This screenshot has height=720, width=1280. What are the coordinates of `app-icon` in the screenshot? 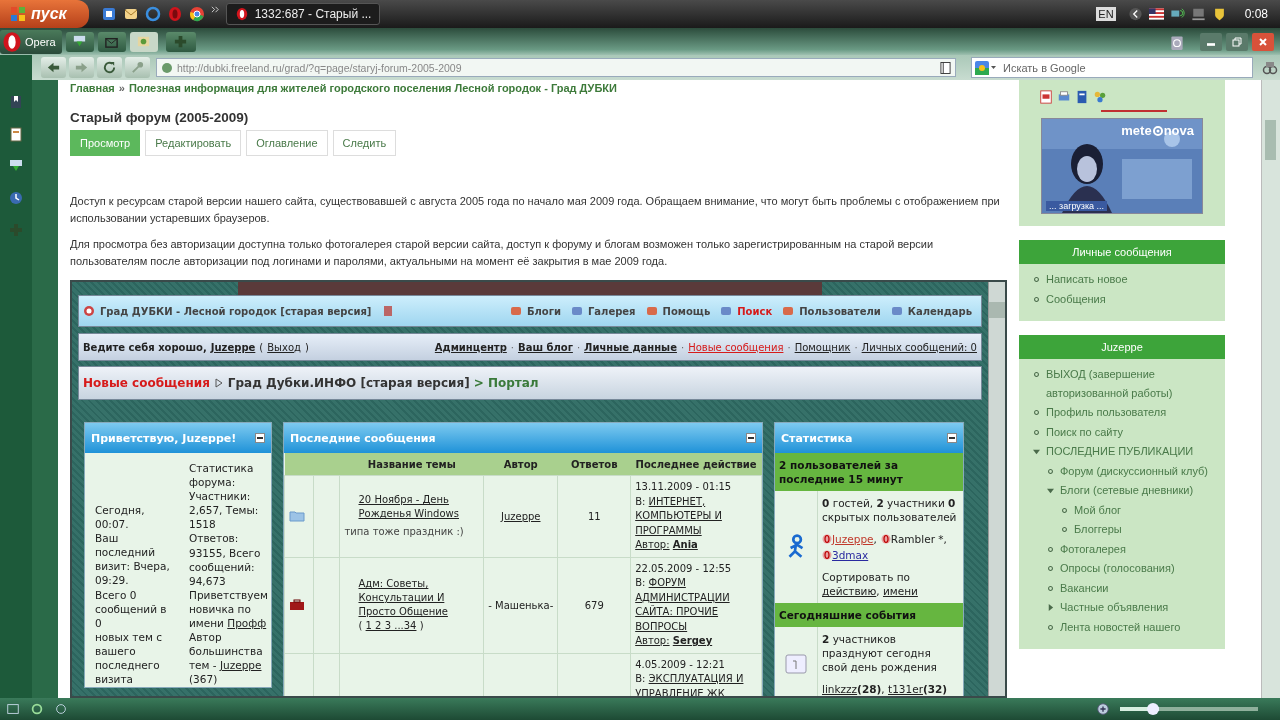 It's located at (108, 14).